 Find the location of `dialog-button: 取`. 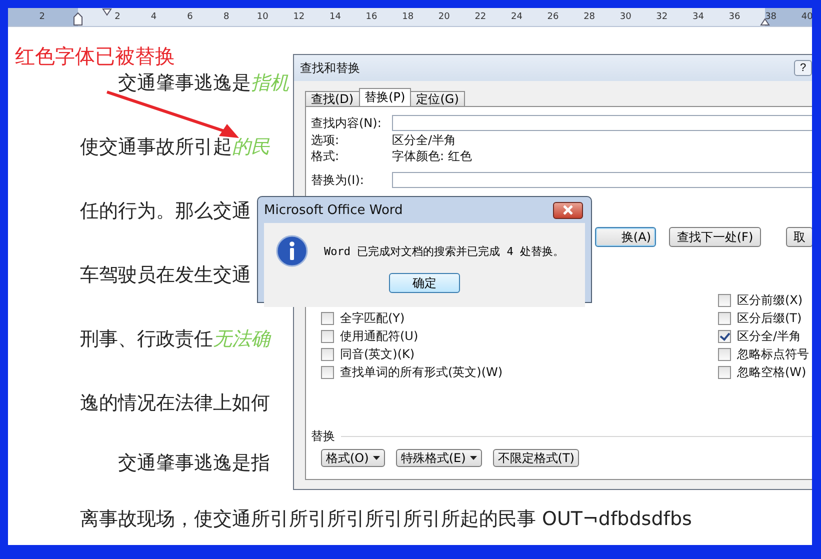

dialog-button: 取 is located at coordinates (799, 237).